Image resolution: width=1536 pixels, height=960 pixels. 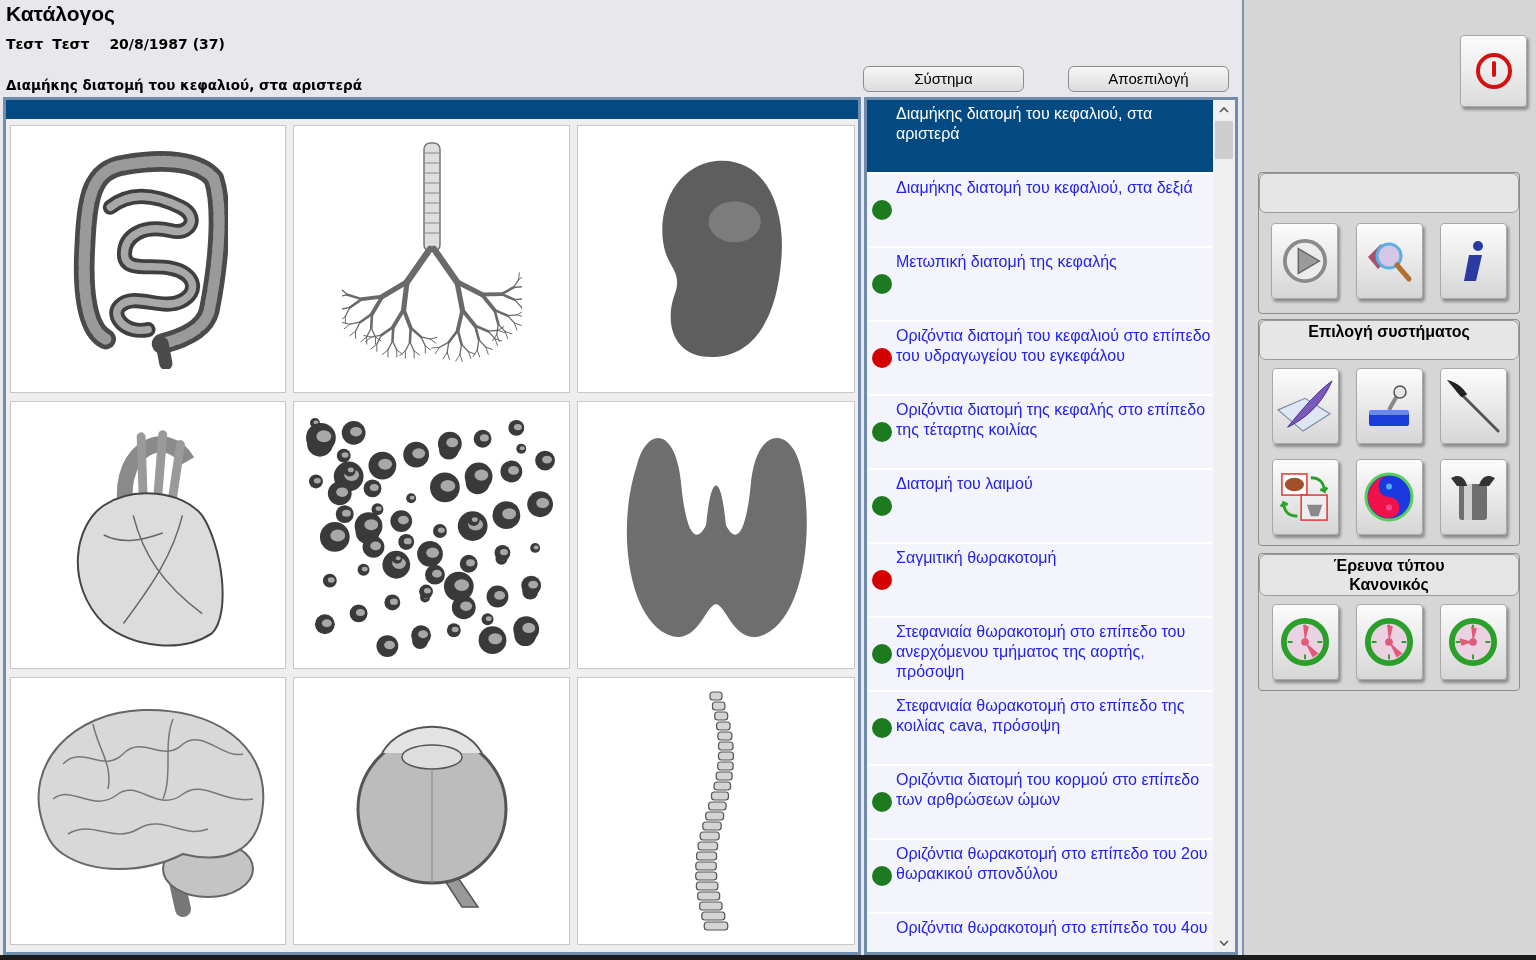 I want to click on yin-yang-icon, so click(x=1389, y=497).